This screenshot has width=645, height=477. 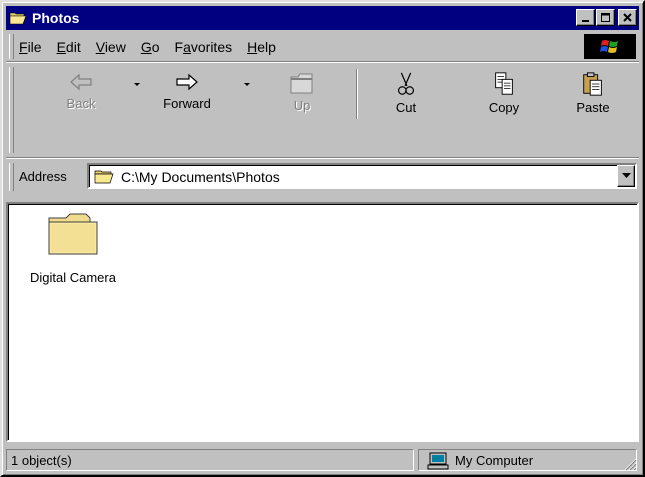 What do you see at coordinates (504, 83) in the screenshot?
I see `copy-icon` at bounding box center [504, 83].